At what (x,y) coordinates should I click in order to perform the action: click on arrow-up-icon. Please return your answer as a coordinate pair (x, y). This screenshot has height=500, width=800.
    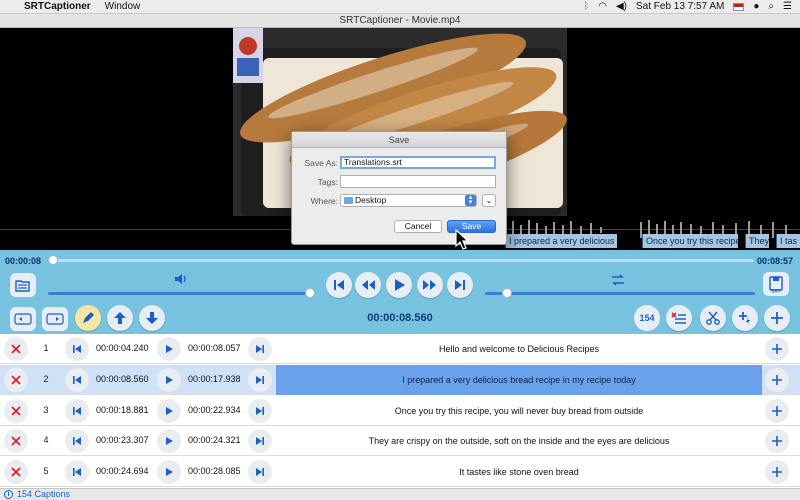
    Looking at the image, I should click on (120, 318).